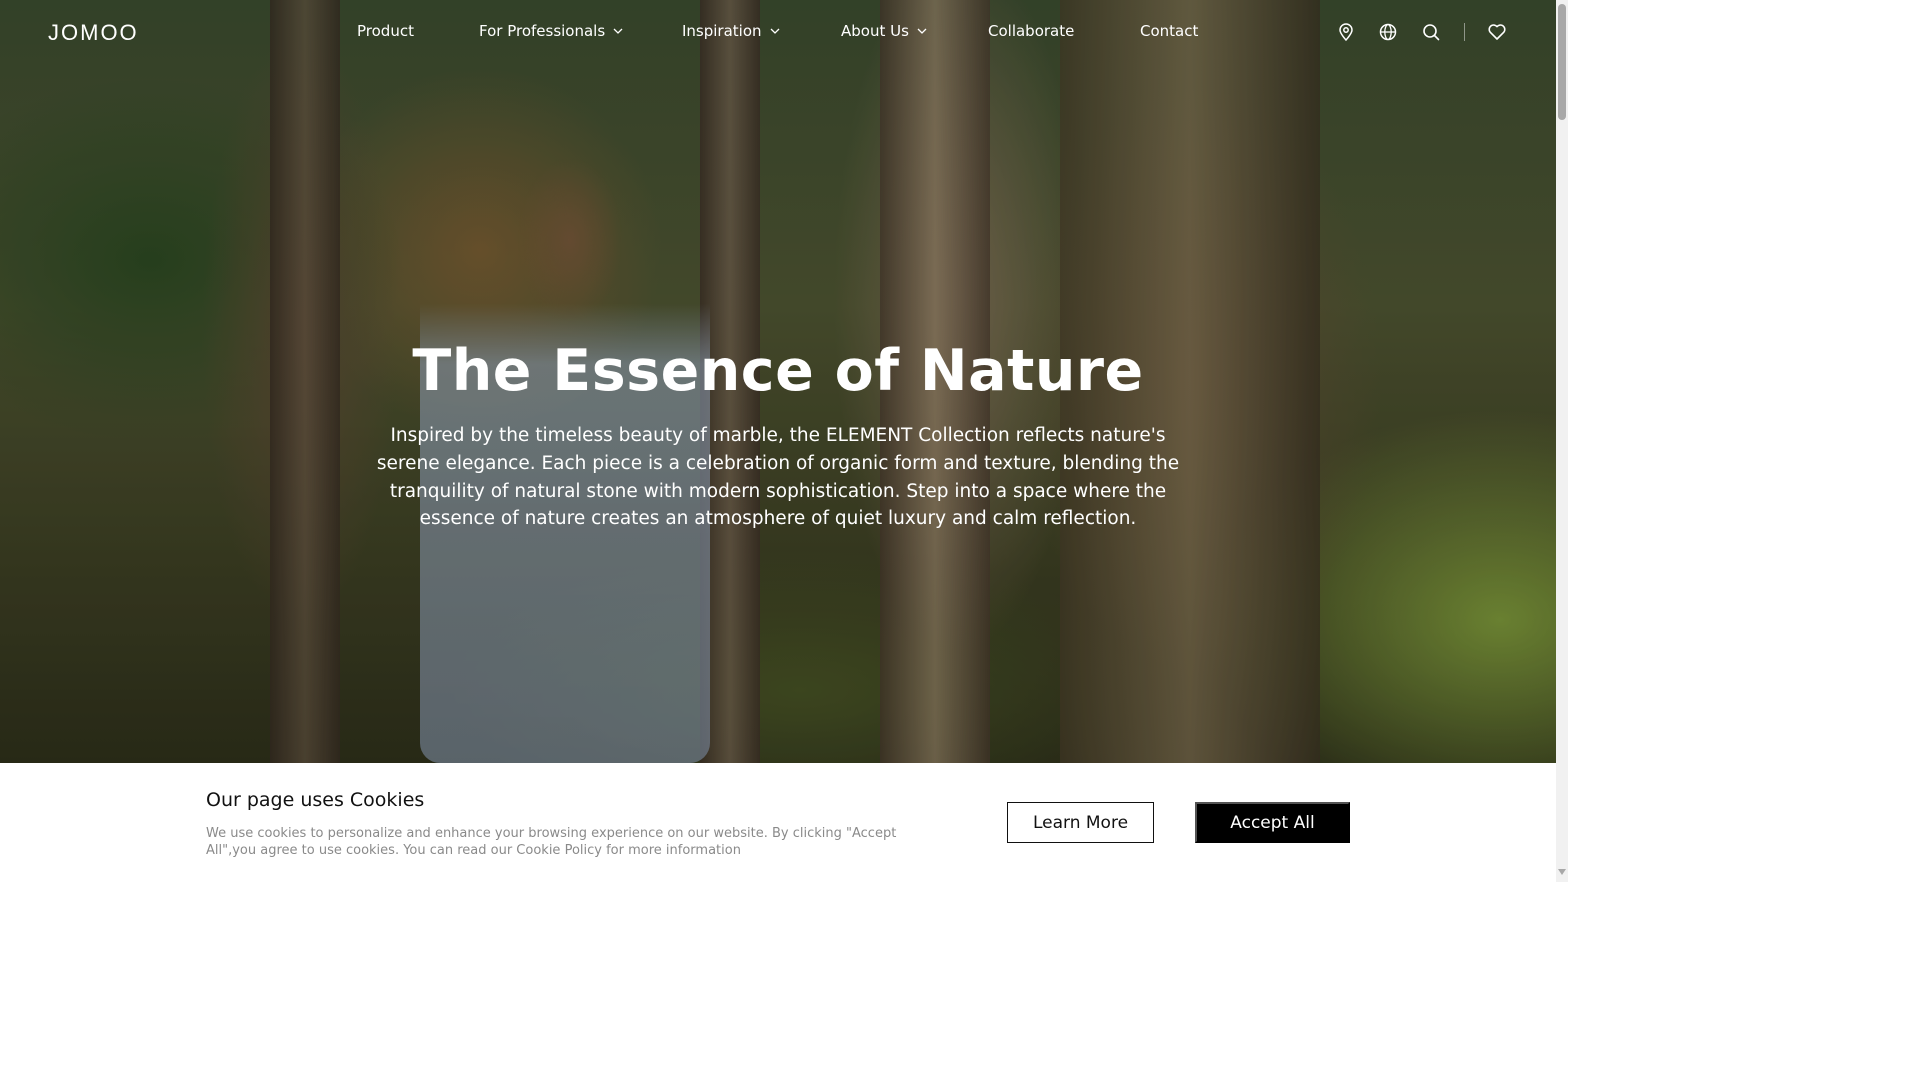 The width and height of the screenshot is (1920, 1080). I want to click on nav-item-for-professionals: For Professionals, so click(551, 31).